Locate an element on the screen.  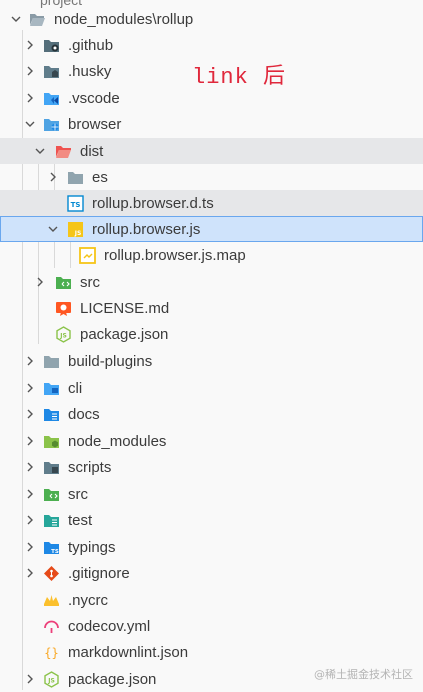
tree-item-label: rollup.browser.js.map is located at coordinates (175, 255).